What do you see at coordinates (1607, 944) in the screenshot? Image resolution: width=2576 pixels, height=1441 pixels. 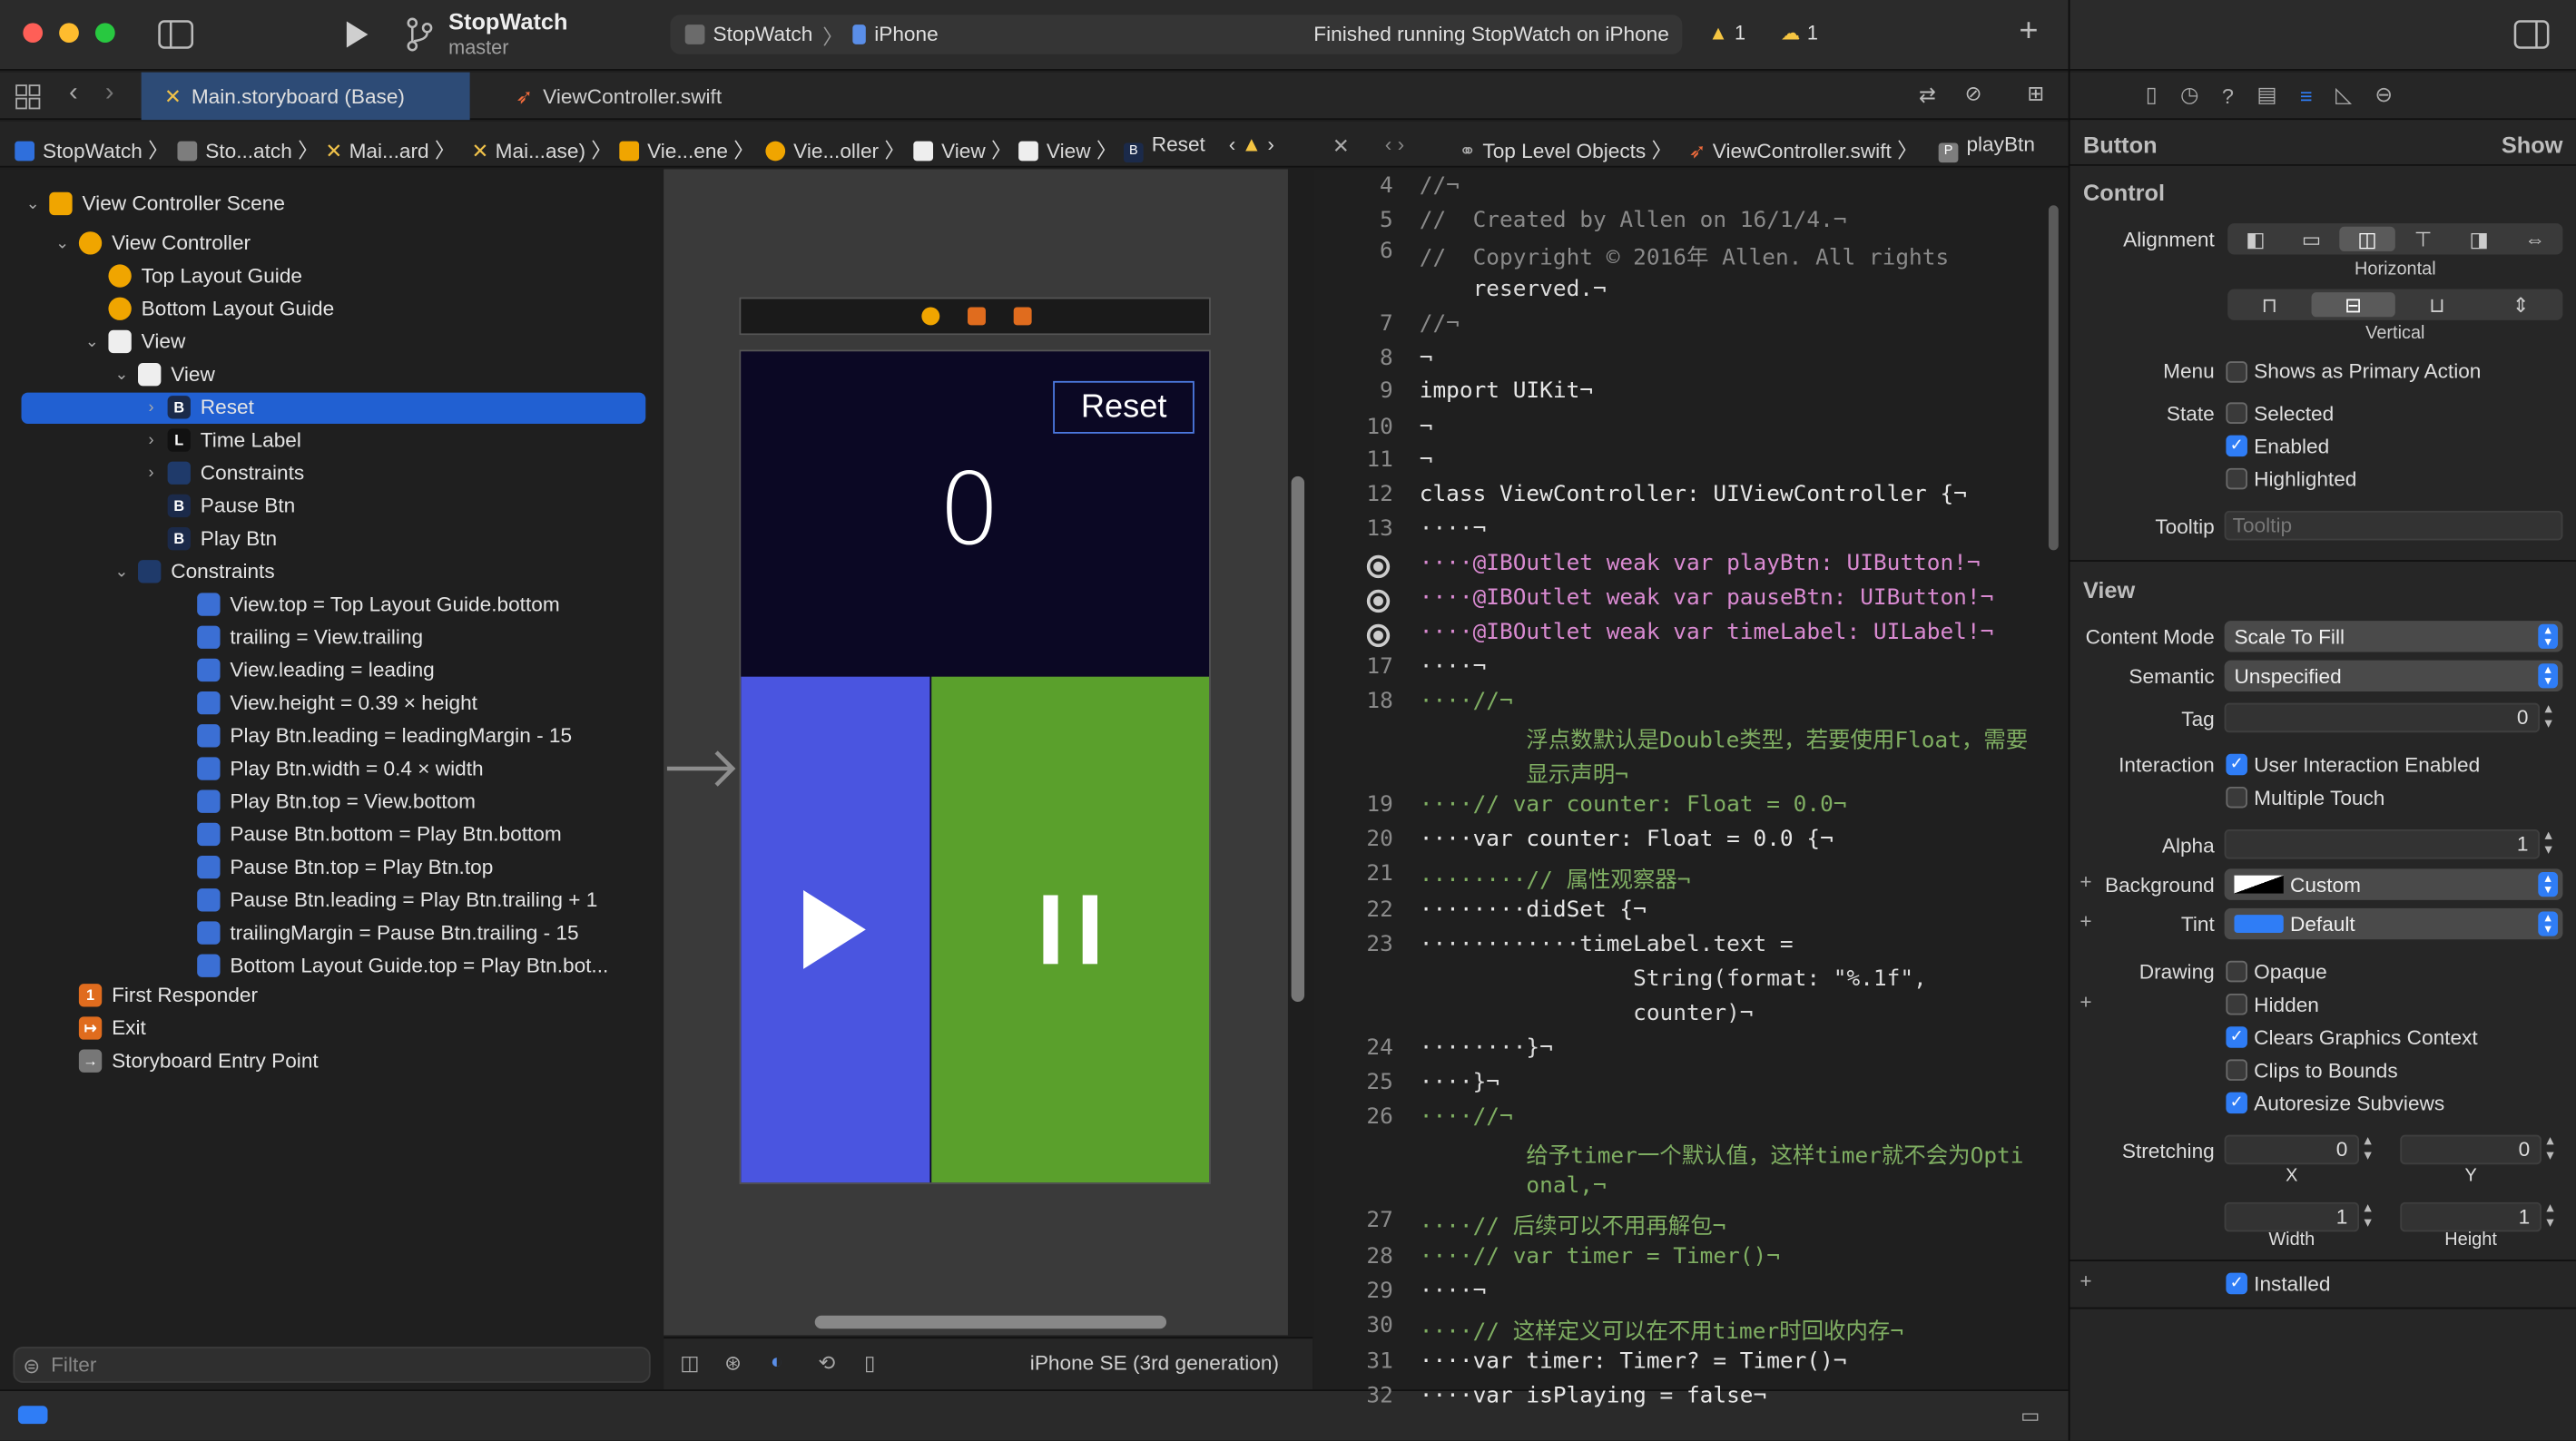 I see `code-line: ············timeLabel.text =` at bounding box center [1607, 944].